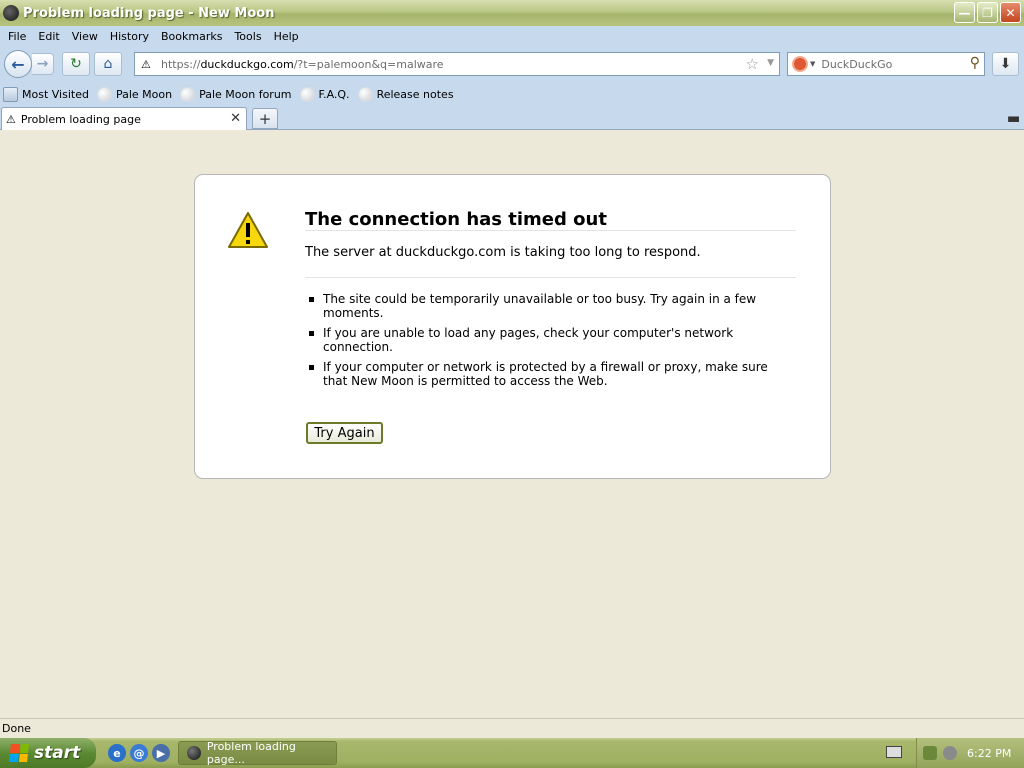 The height and width of the screenshot is (768, 1024). Describe the element at coordinates (1005, 64) in the screenshot. I see `downloads-button: ⬇` at that location.